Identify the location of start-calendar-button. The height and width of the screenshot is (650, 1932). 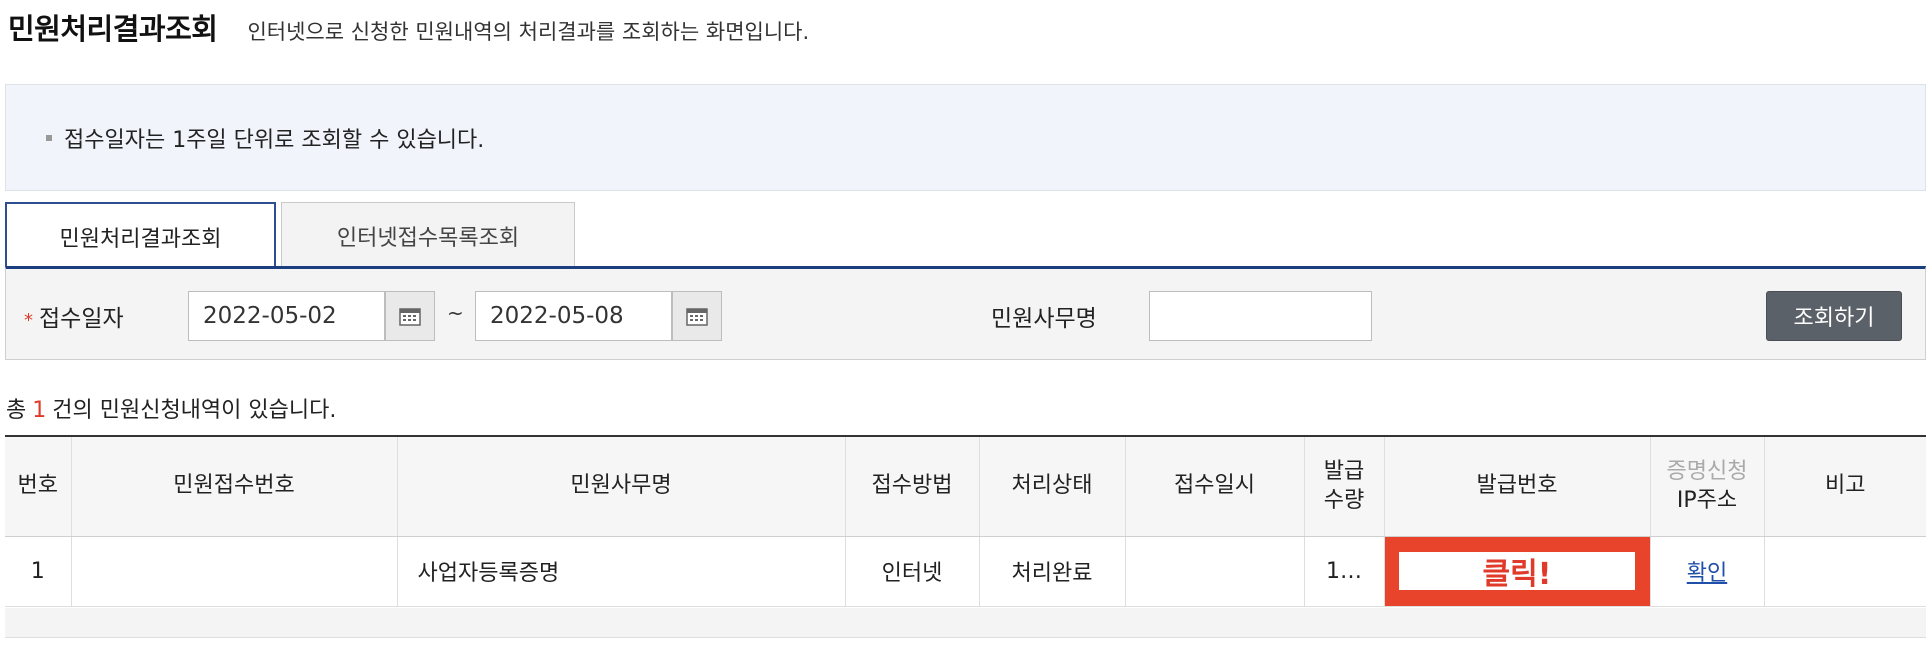
(410, 316).